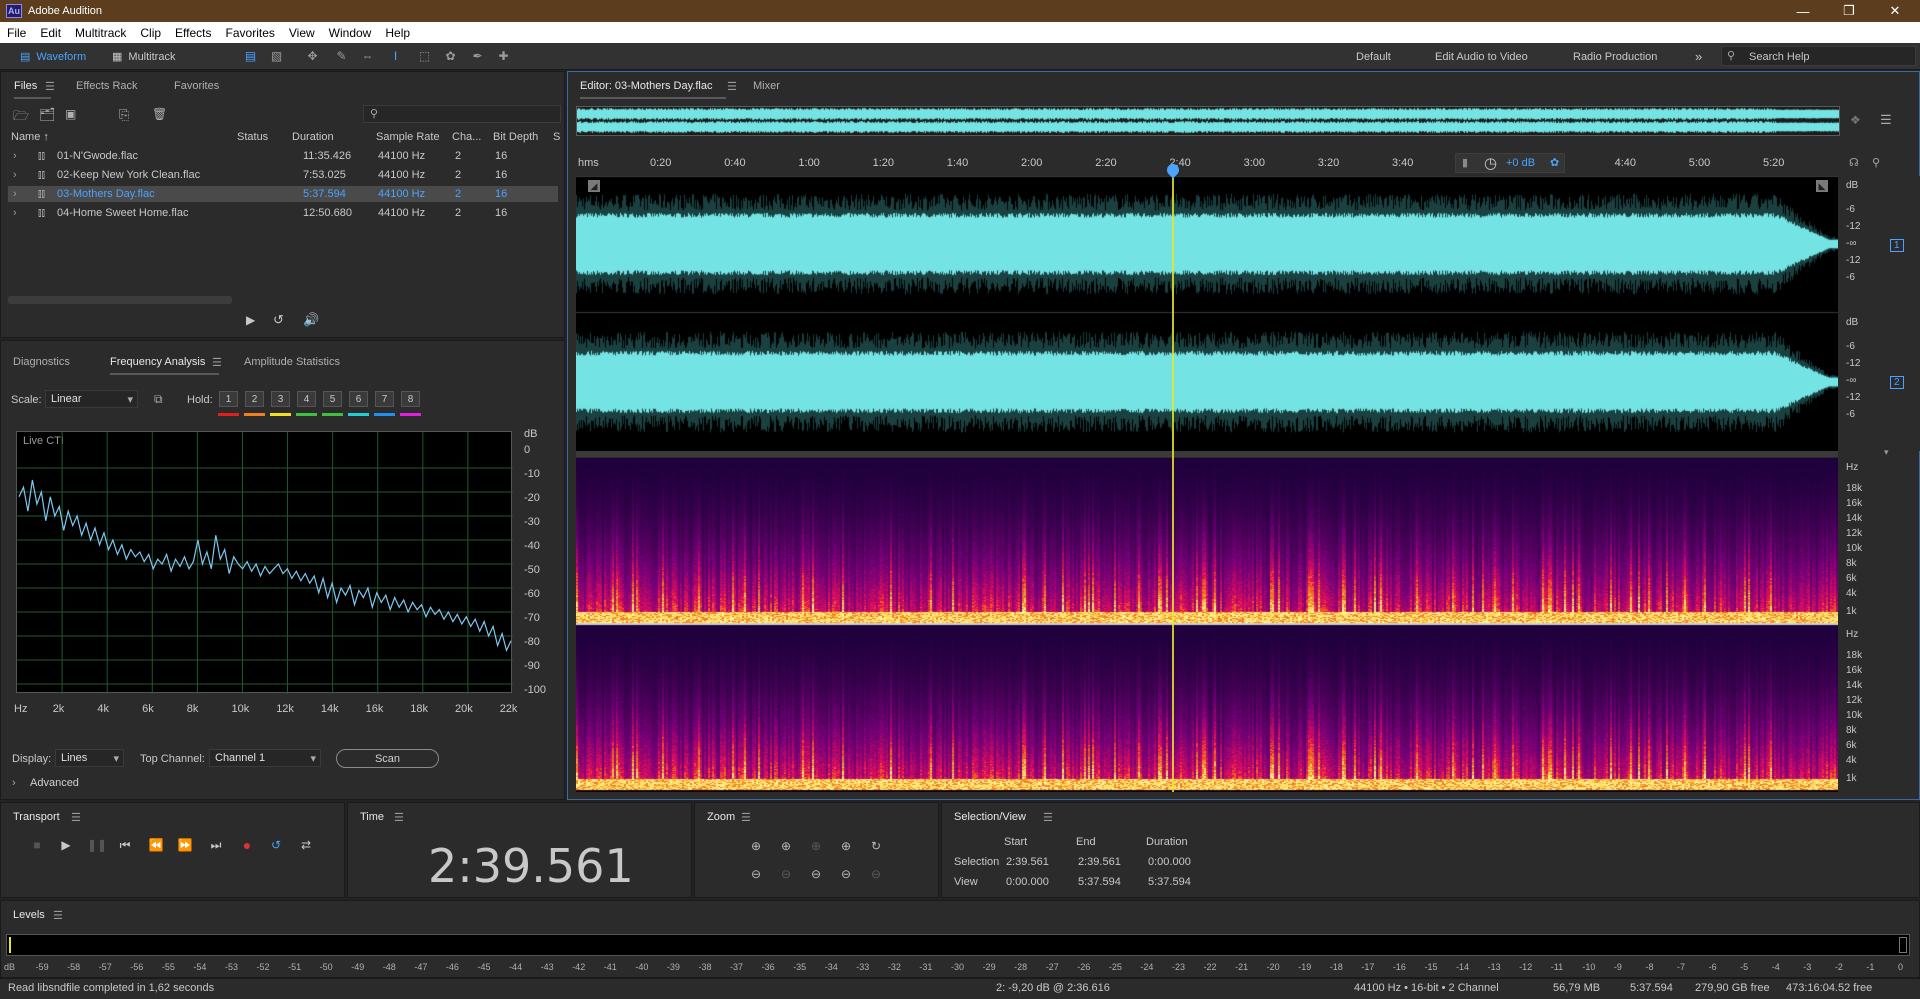 This screenshot has width=1920, height=999. Describe the element at coordinates (503, 56) in the screenshot. I see `spot-healing-icon: ✚` at that location.